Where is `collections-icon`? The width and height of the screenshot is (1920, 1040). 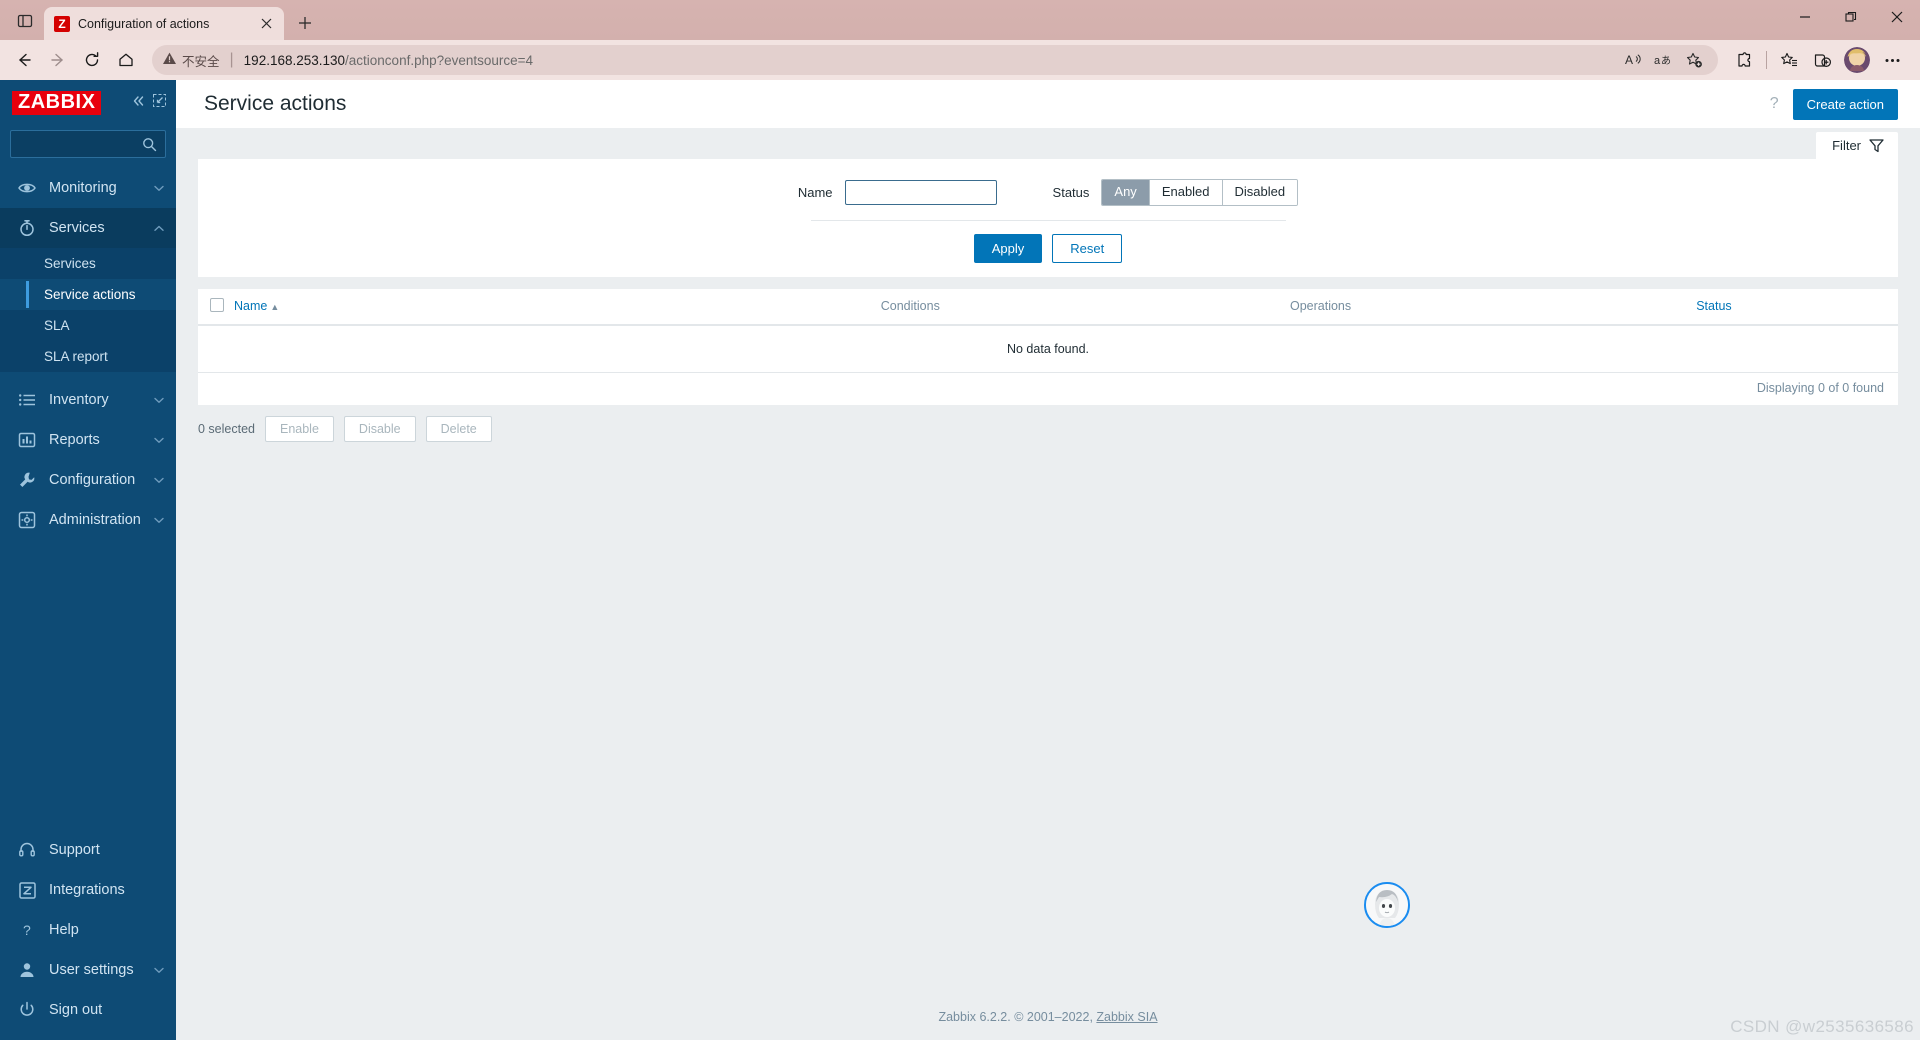 collections-icon is located at coordinates (1789, 60).